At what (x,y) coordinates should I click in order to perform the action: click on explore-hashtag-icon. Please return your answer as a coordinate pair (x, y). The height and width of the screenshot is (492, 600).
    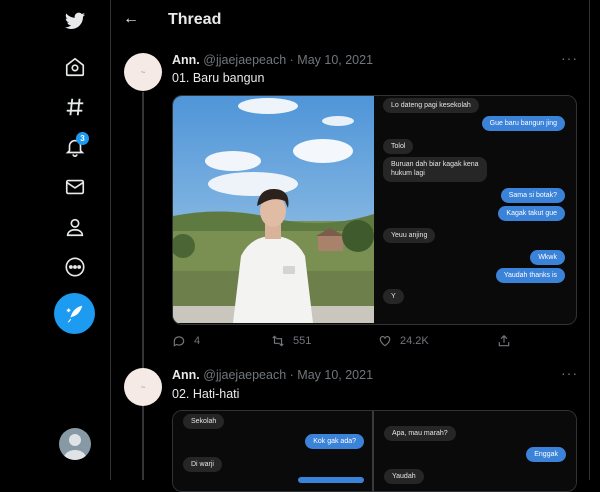
    Looking at the image, I should click on (75, 107).